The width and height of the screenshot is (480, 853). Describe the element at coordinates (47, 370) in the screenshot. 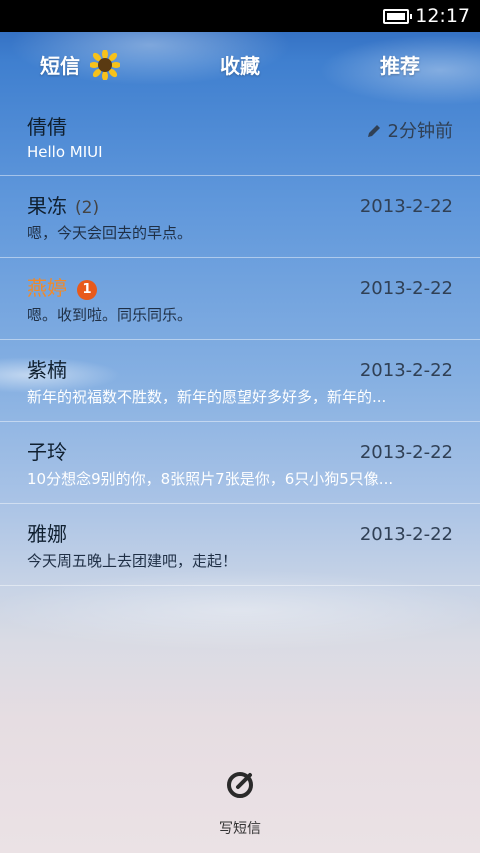

I see `contact-name: 紫楠` at that location.